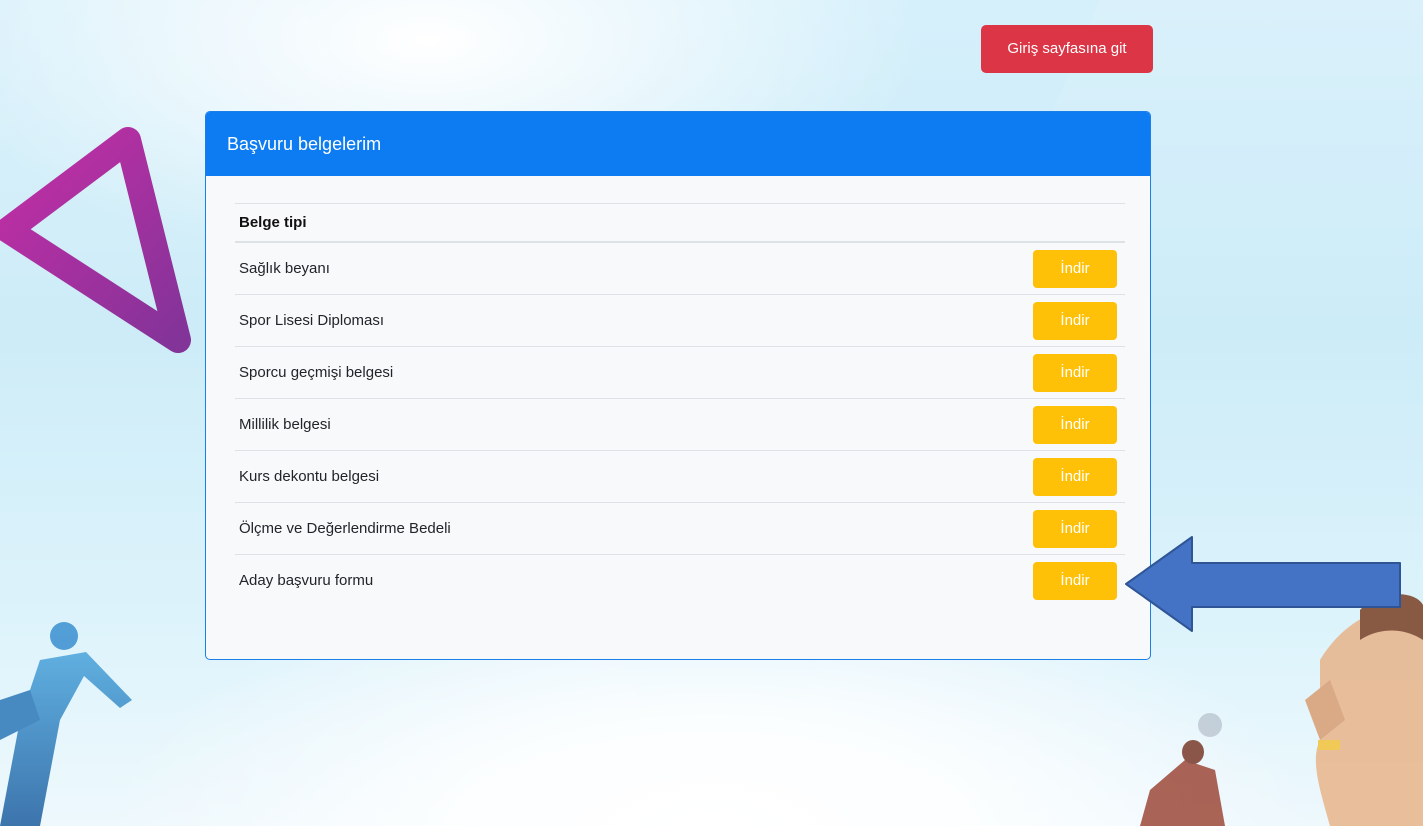 The width and height of the screenshot is (1423, 826). I want to click on athlete-left-figure, so click(66, 724).